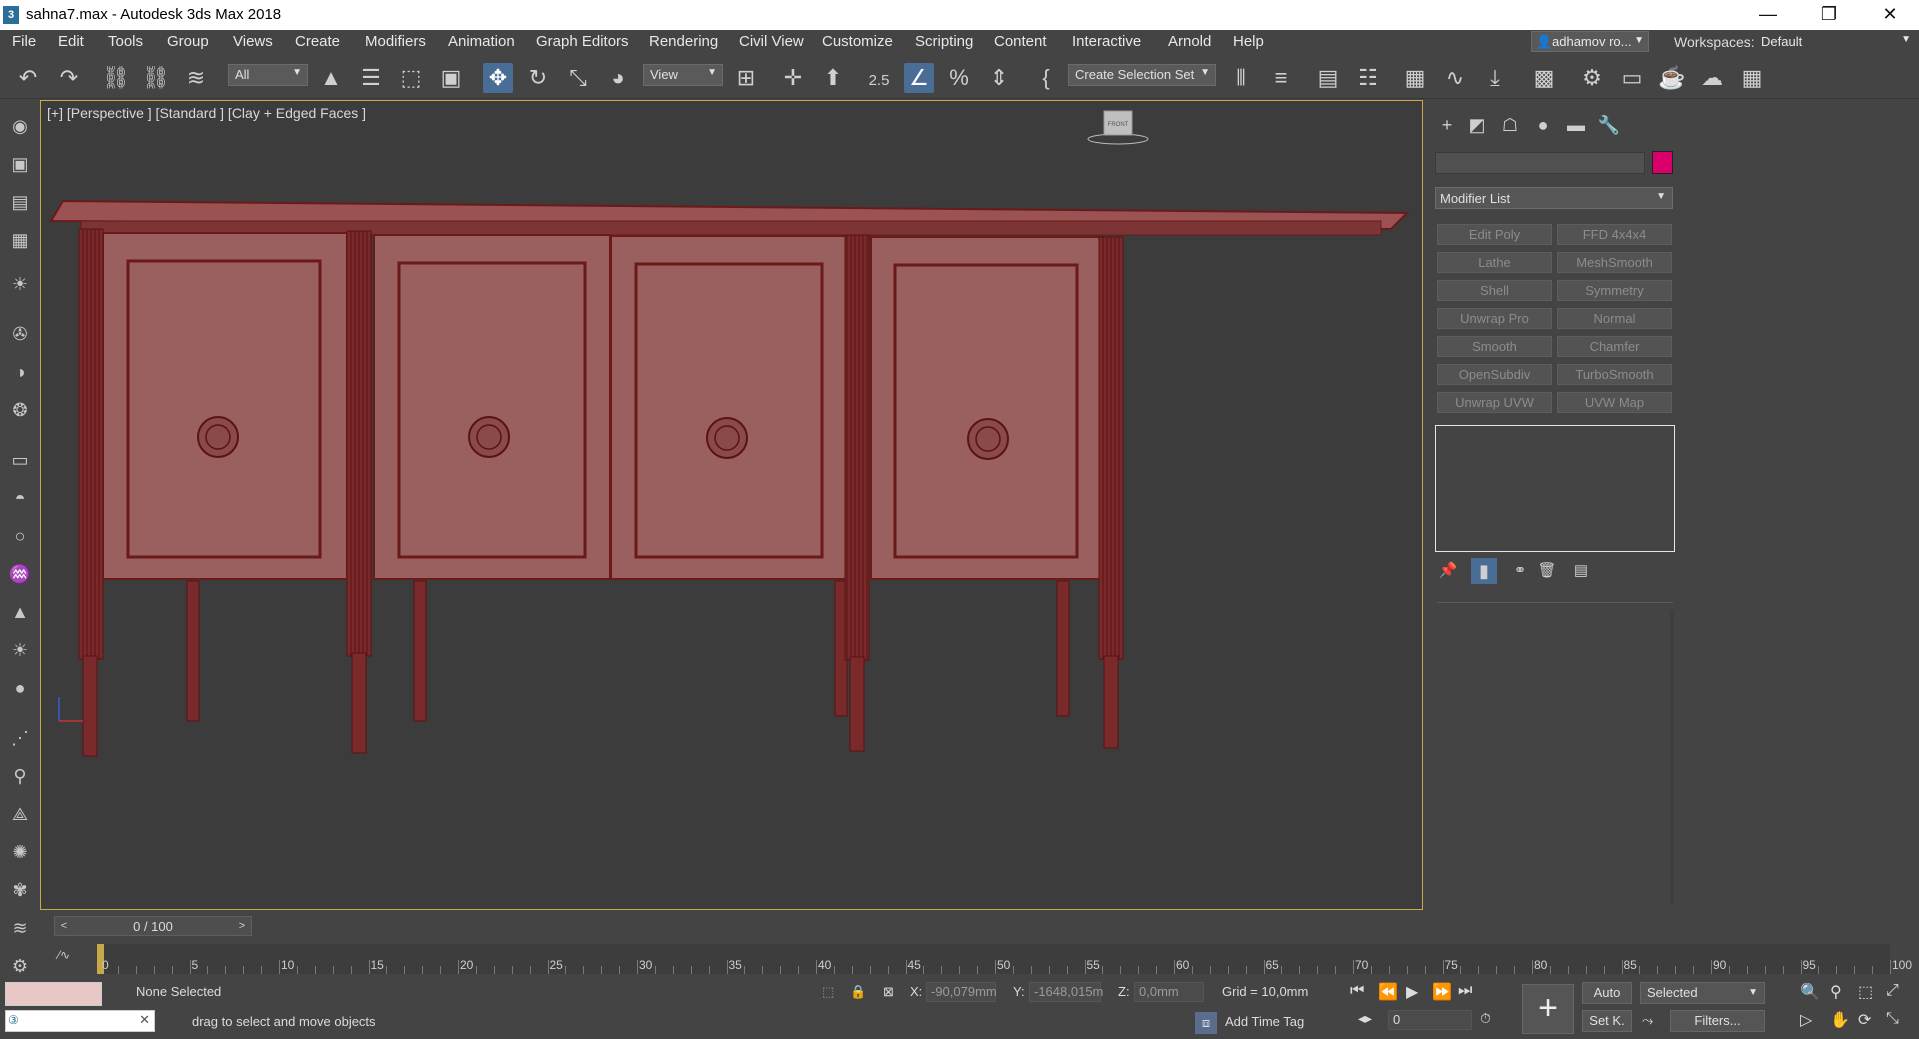 This screenshot has width=1919, height=1039. I want to click on menu-views: Views, so click(253, 41).